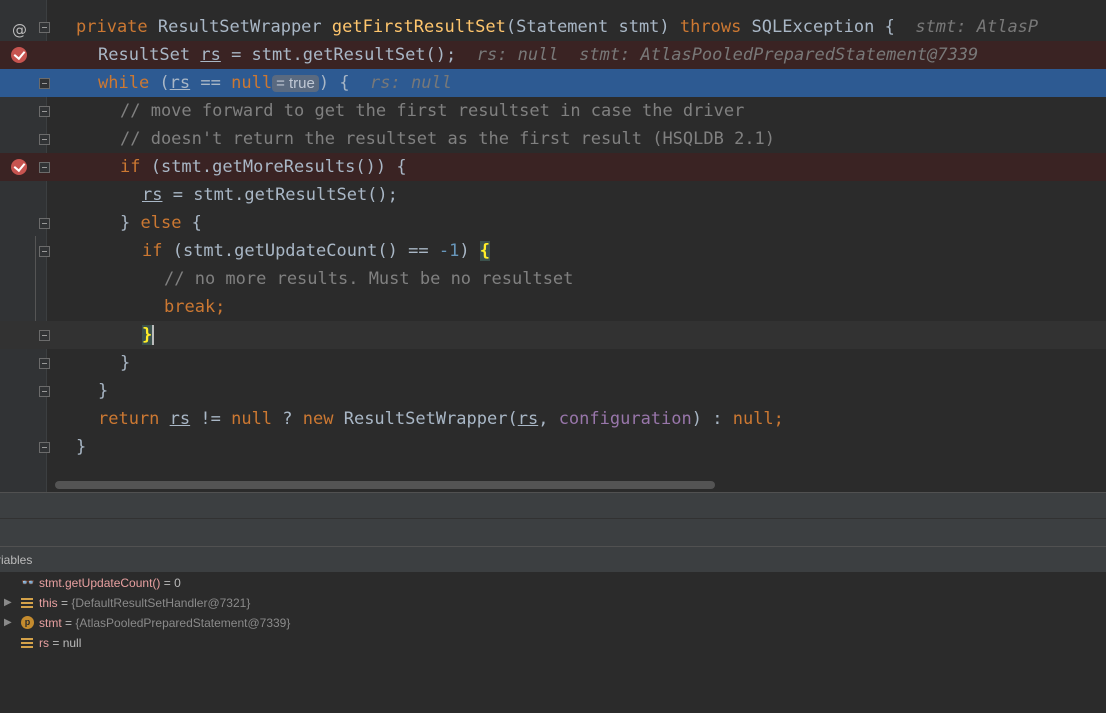 This screenshot has width=1106, height=713. I want to click on variables-title: riables, so click(16, 560).